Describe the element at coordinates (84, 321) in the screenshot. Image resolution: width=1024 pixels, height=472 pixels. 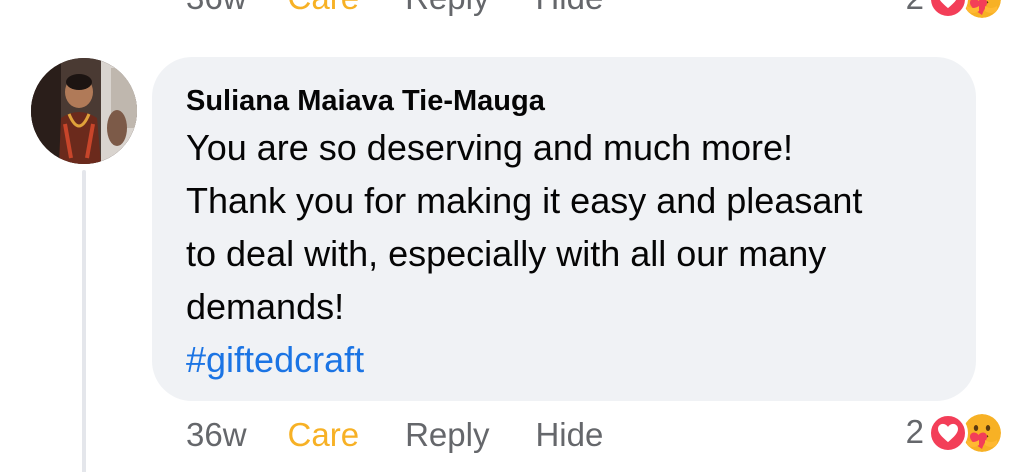
I see `thread-line` at that location.